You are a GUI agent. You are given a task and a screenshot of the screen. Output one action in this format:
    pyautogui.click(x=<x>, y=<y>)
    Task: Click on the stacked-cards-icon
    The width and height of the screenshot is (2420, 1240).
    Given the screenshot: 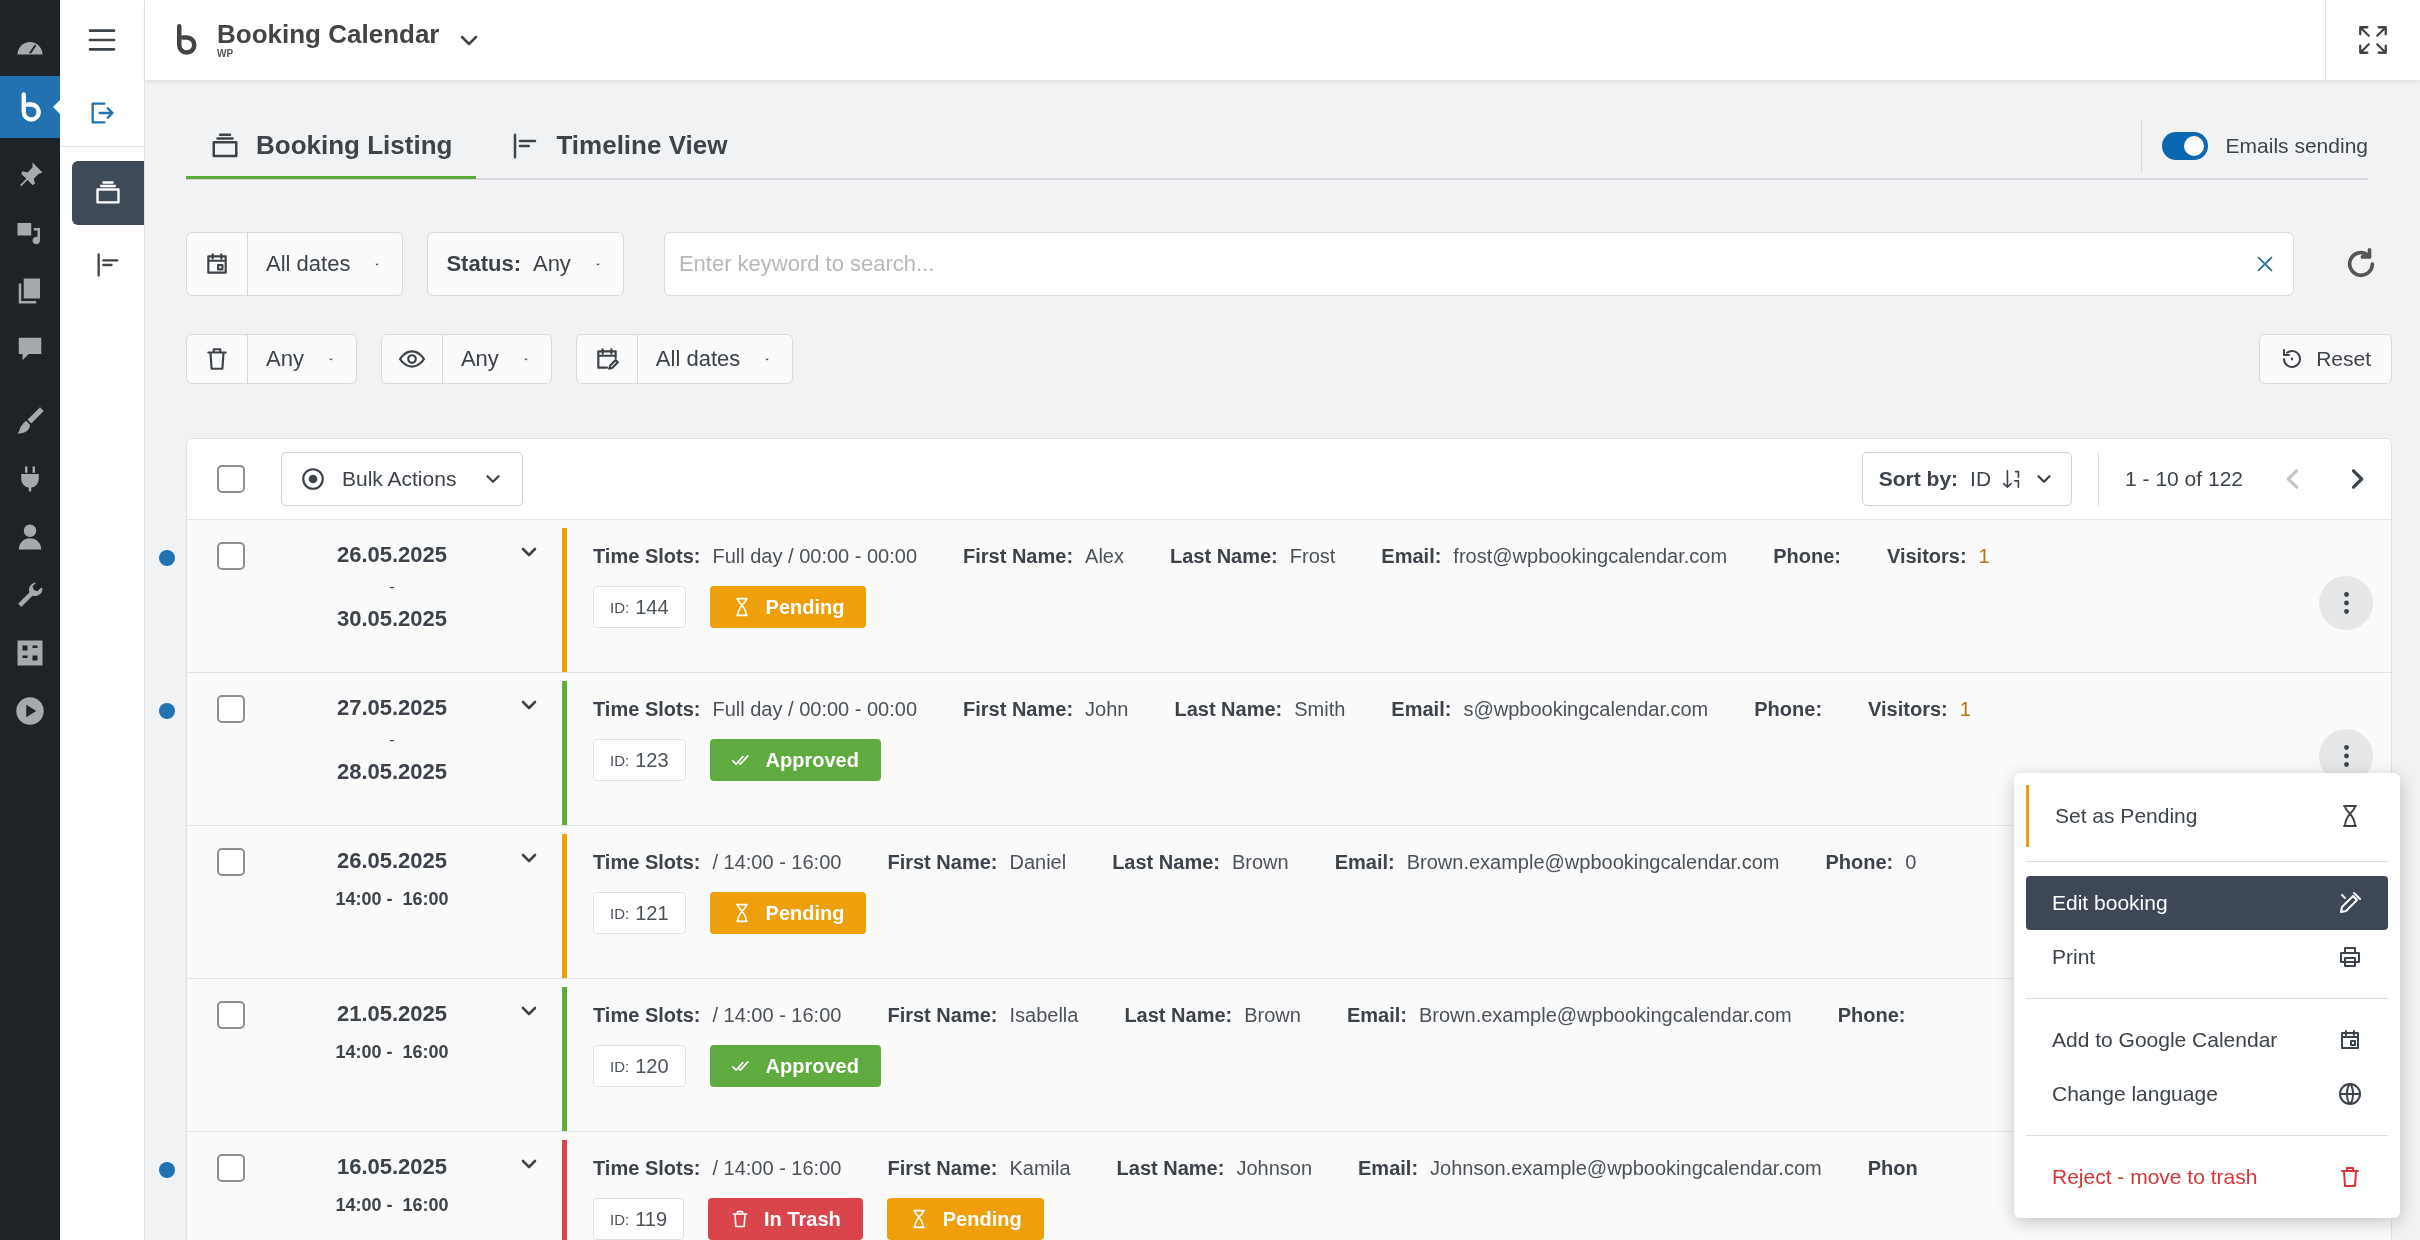 What is the action you would take?
    pyautogui.click(x=108, y=193)
    